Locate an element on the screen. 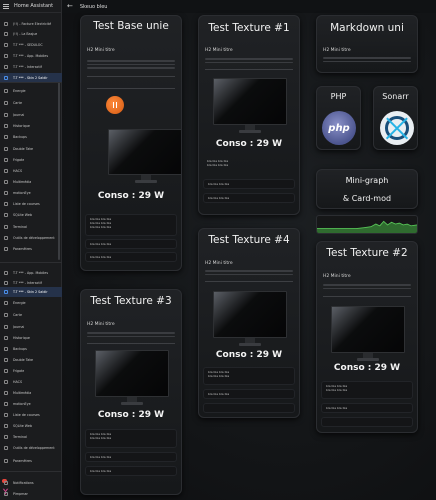 The image size is (436, 500). sidebar-item-label: (!!) - La Basjue is located at coordinates (25, 34).